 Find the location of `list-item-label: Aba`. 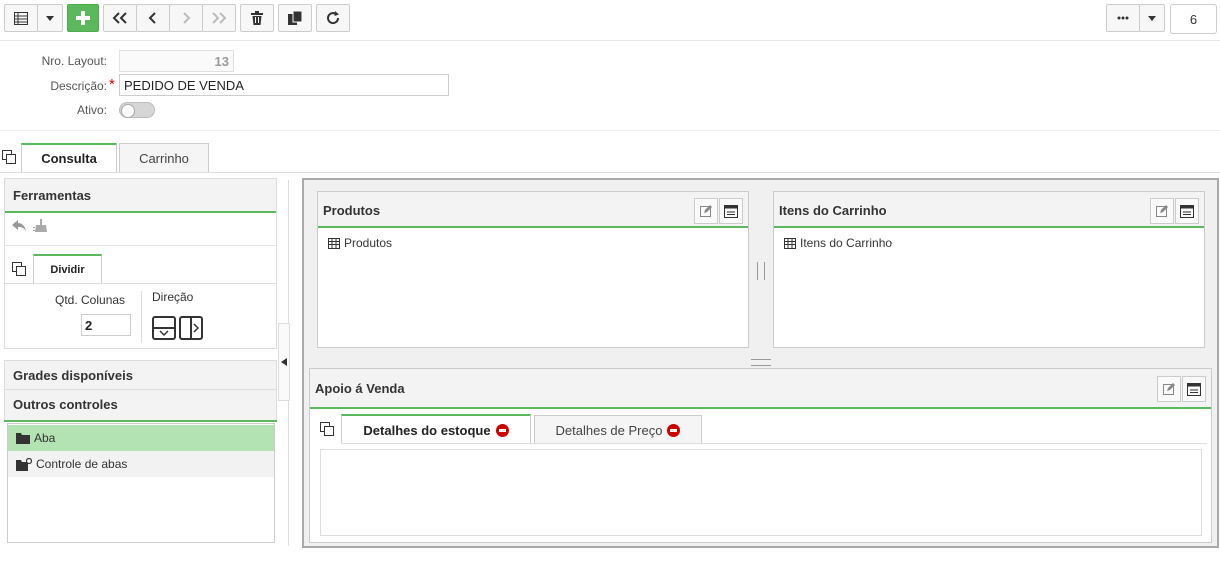

list-item-label: Aba is located at coordinates (45, 438).